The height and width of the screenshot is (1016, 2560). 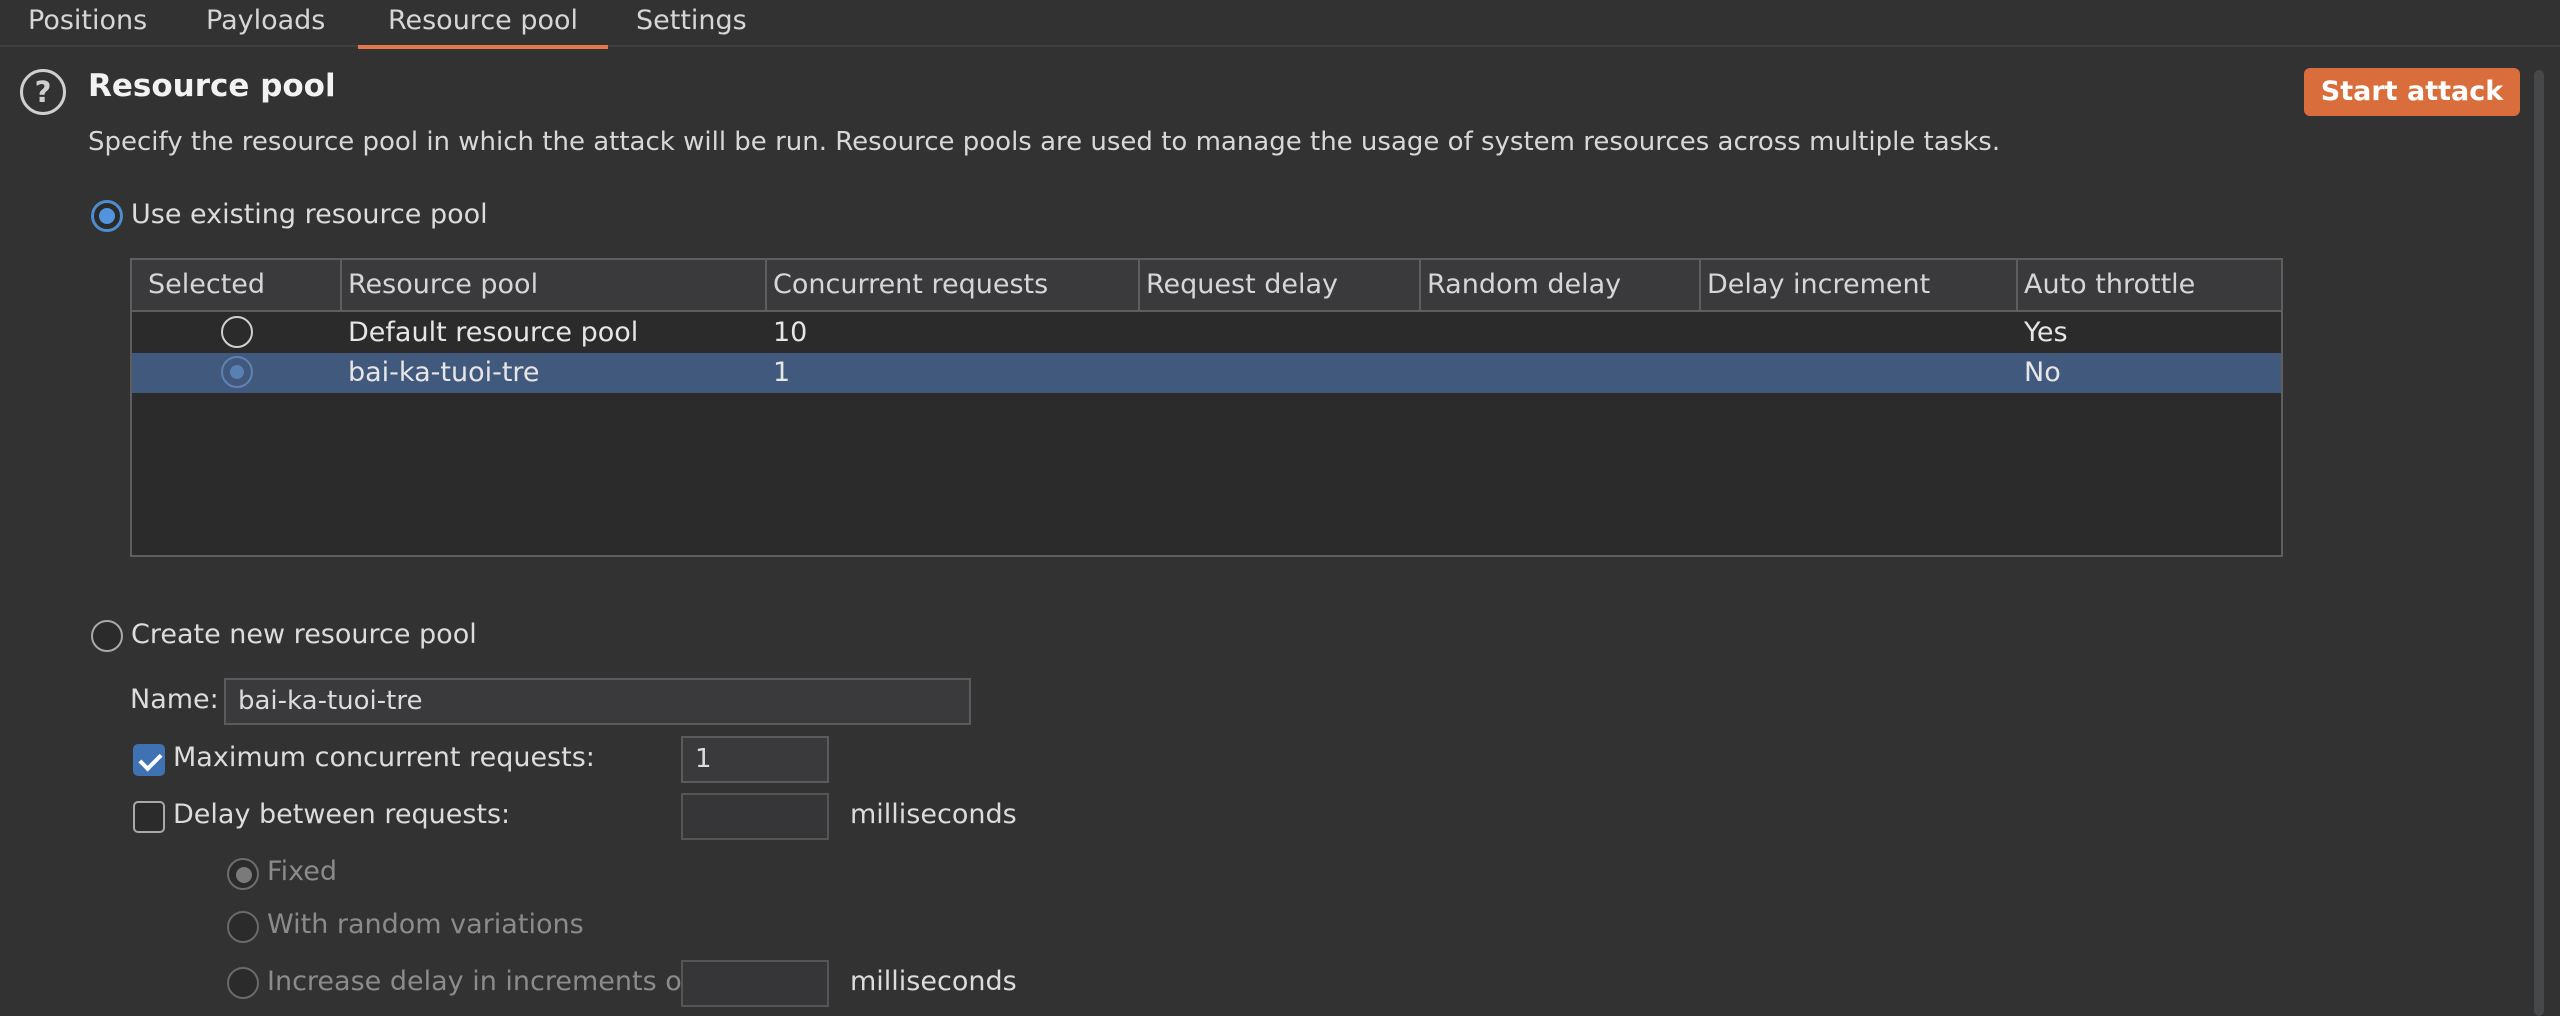 I want to click on random-variations-label: With random variations, so click(x=425, y=924).